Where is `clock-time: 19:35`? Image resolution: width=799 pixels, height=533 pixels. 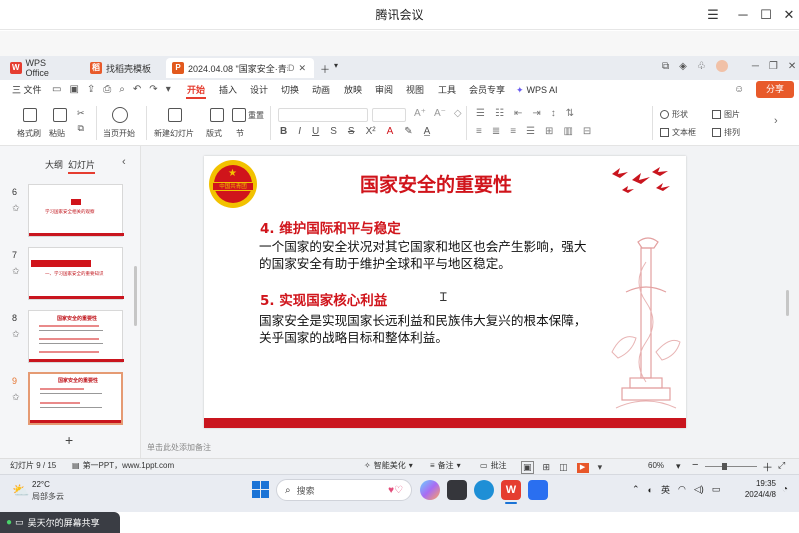 clock-time: 19:35 is located at coordinates (759, 483).